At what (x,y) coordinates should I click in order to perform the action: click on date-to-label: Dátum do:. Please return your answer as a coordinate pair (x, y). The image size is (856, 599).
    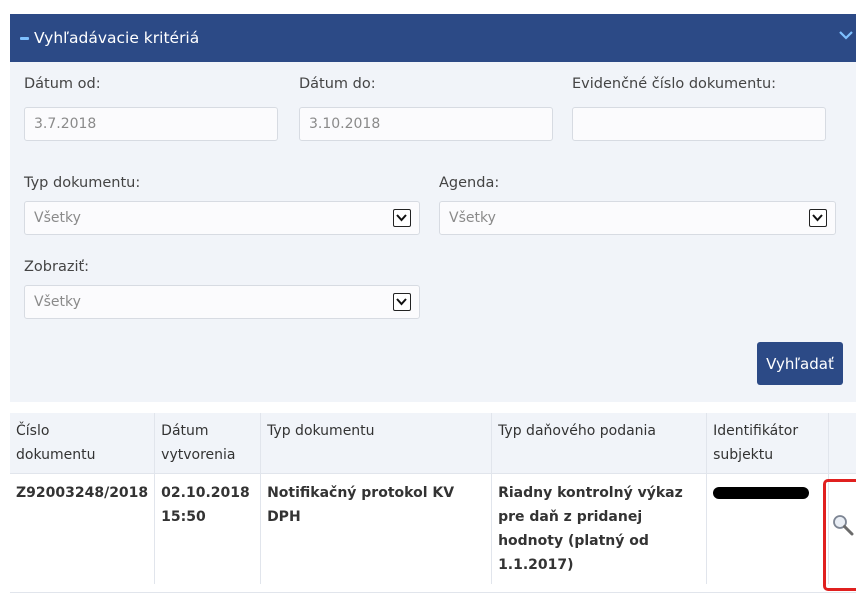
    Looking at the image, I should click on (337, 84).